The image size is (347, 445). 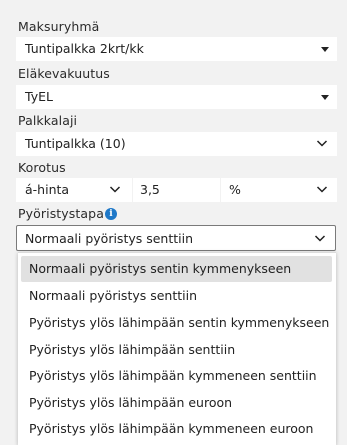 What do you see at coordinates (64, 73) in the screenshot?
I see `elakevakuutus-label: Eläkevakuutus` at bounding box center [64, 73].